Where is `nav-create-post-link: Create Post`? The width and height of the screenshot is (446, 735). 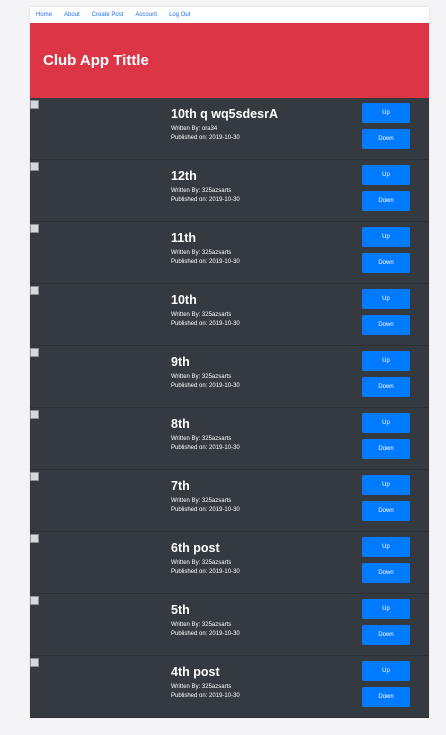
nav-create-post-link: Create Post is located at coordinates (108, 15).